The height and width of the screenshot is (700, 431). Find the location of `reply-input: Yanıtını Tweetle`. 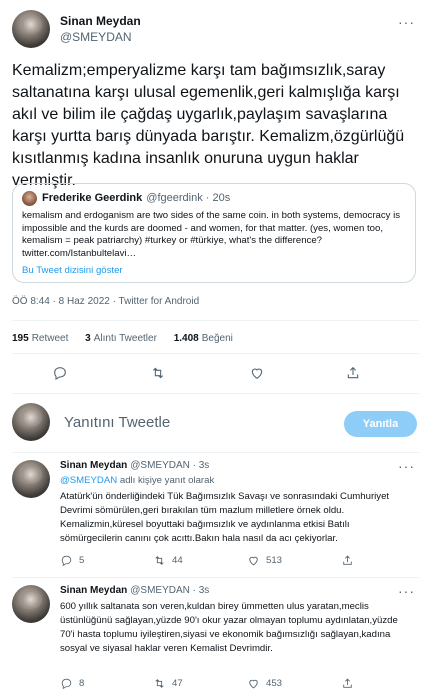

reply-input: Yanıtını Tweetle is located at coordinates (117, 422).